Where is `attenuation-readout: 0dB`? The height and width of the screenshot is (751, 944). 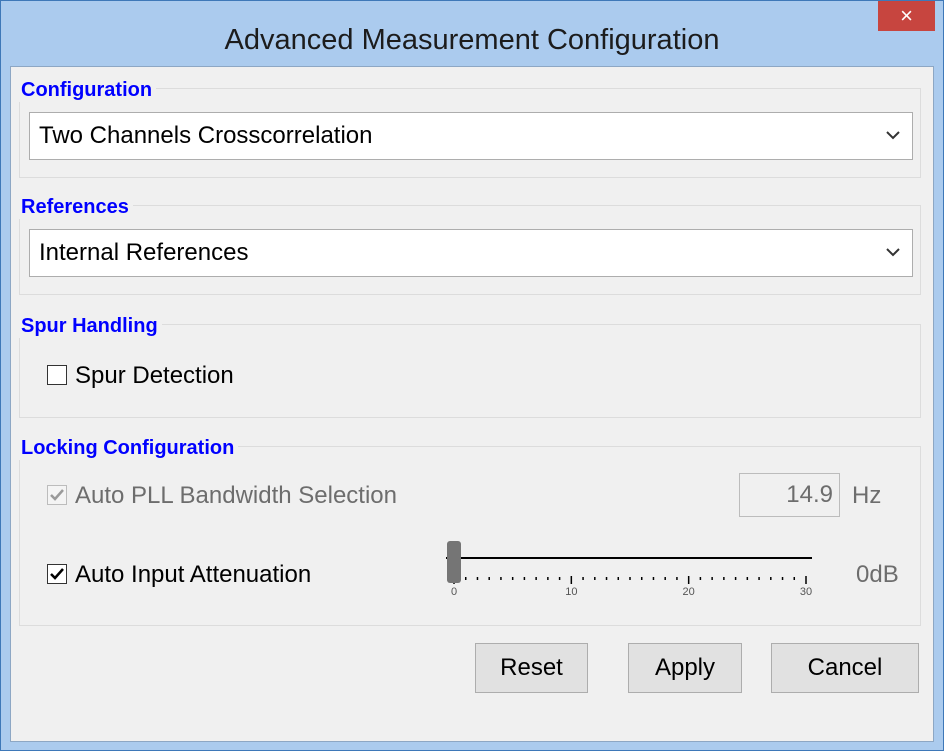 attenuation-readout: 0dB is located at coordinates (877, 574).